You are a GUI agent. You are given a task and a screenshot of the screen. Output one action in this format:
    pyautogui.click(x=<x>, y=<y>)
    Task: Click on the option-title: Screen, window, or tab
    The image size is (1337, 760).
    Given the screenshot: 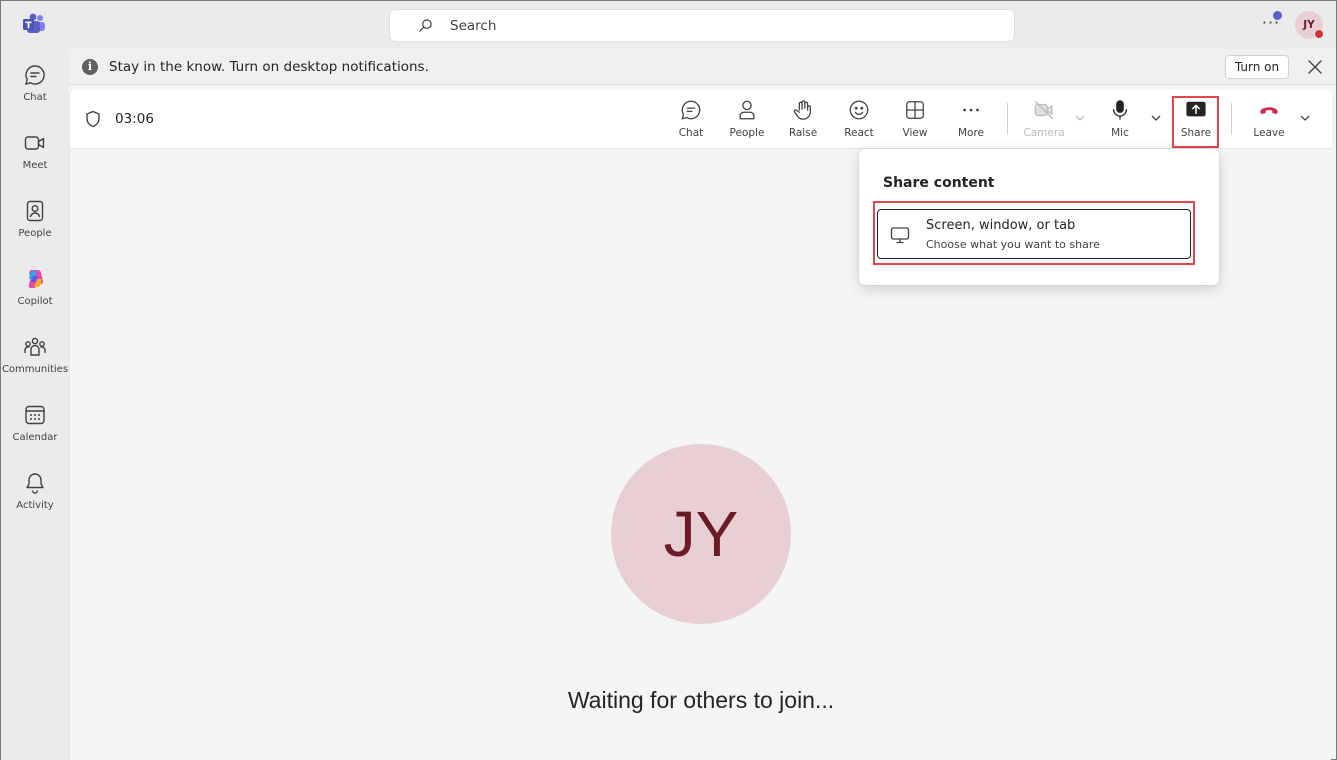 What is the action you would take?
    pyautogui.click(x=1001, y=225)
    